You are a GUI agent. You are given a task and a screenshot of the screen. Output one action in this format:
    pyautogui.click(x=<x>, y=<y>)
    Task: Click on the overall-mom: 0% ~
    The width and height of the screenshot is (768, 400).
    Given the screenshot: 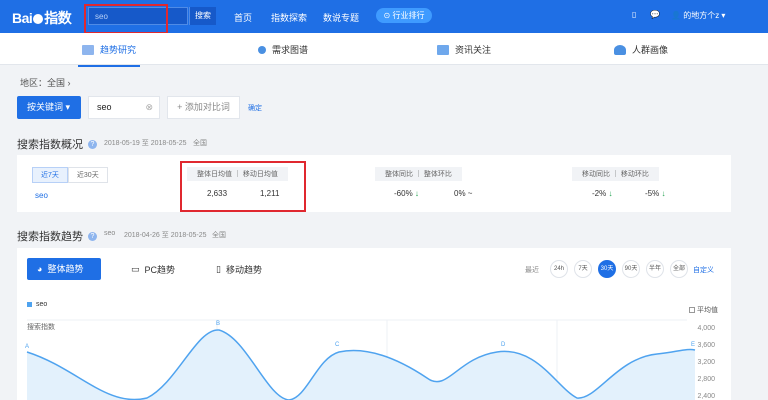 What is the action you would take?
    pyautogui.click(x=463, y=193)
    